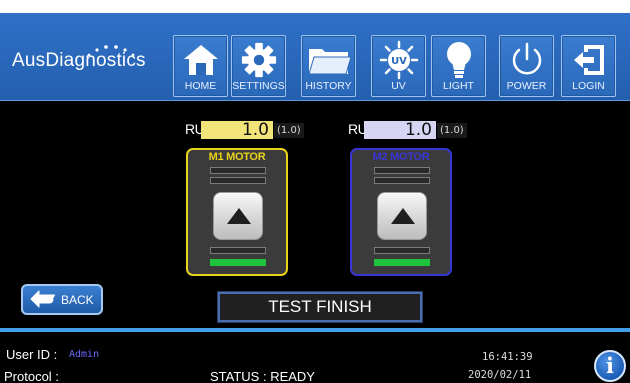 Image resolution: width=630 pixels, height=383 pixels. Describe the element at coordinates (402, 262) in the screenshot. I see `m2-indicator-slot-active` at that location.